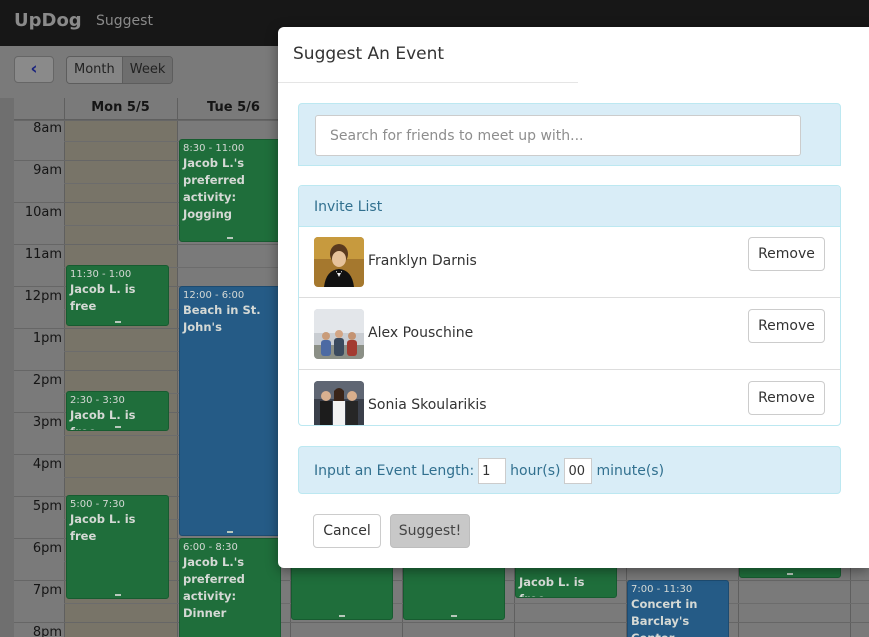 This screenshot has height=637, width=869. Describe the element at coordinates (120, 107) in the screenshot. I see `day-header-mon: Mon 5/5` at that location.